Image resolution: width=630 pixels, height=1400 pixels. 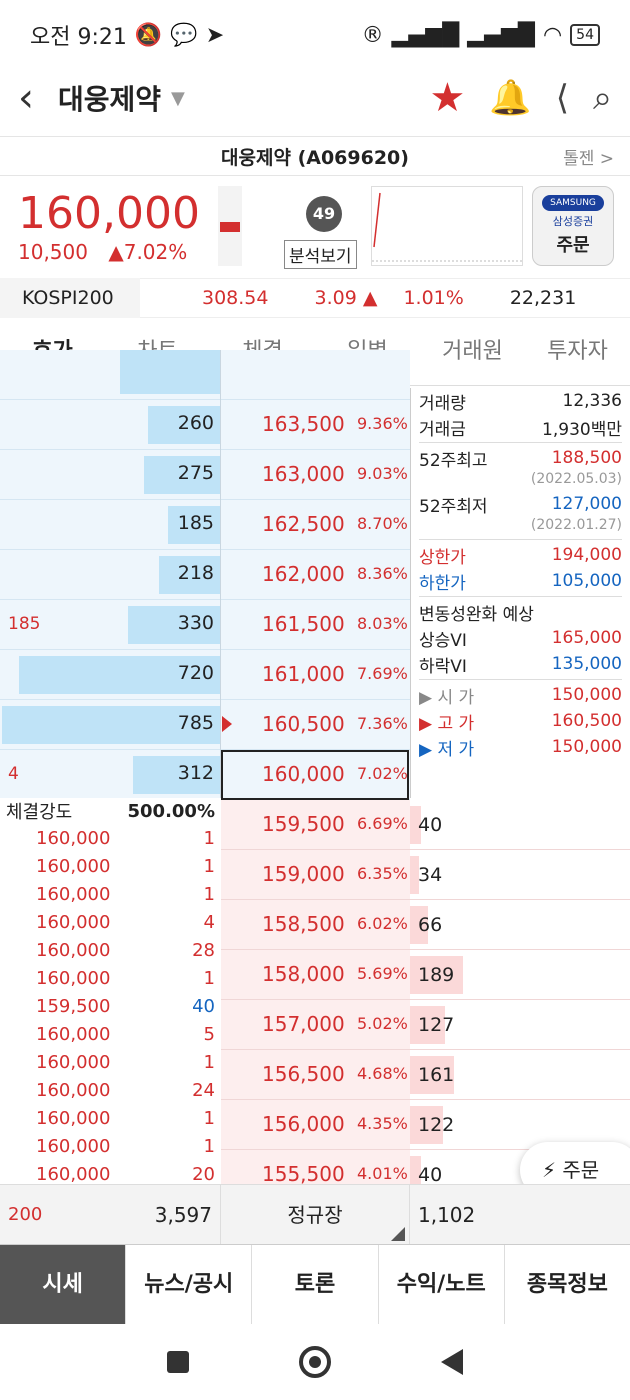 I want to click on high-marker-icon, so click(x=227, y=724).